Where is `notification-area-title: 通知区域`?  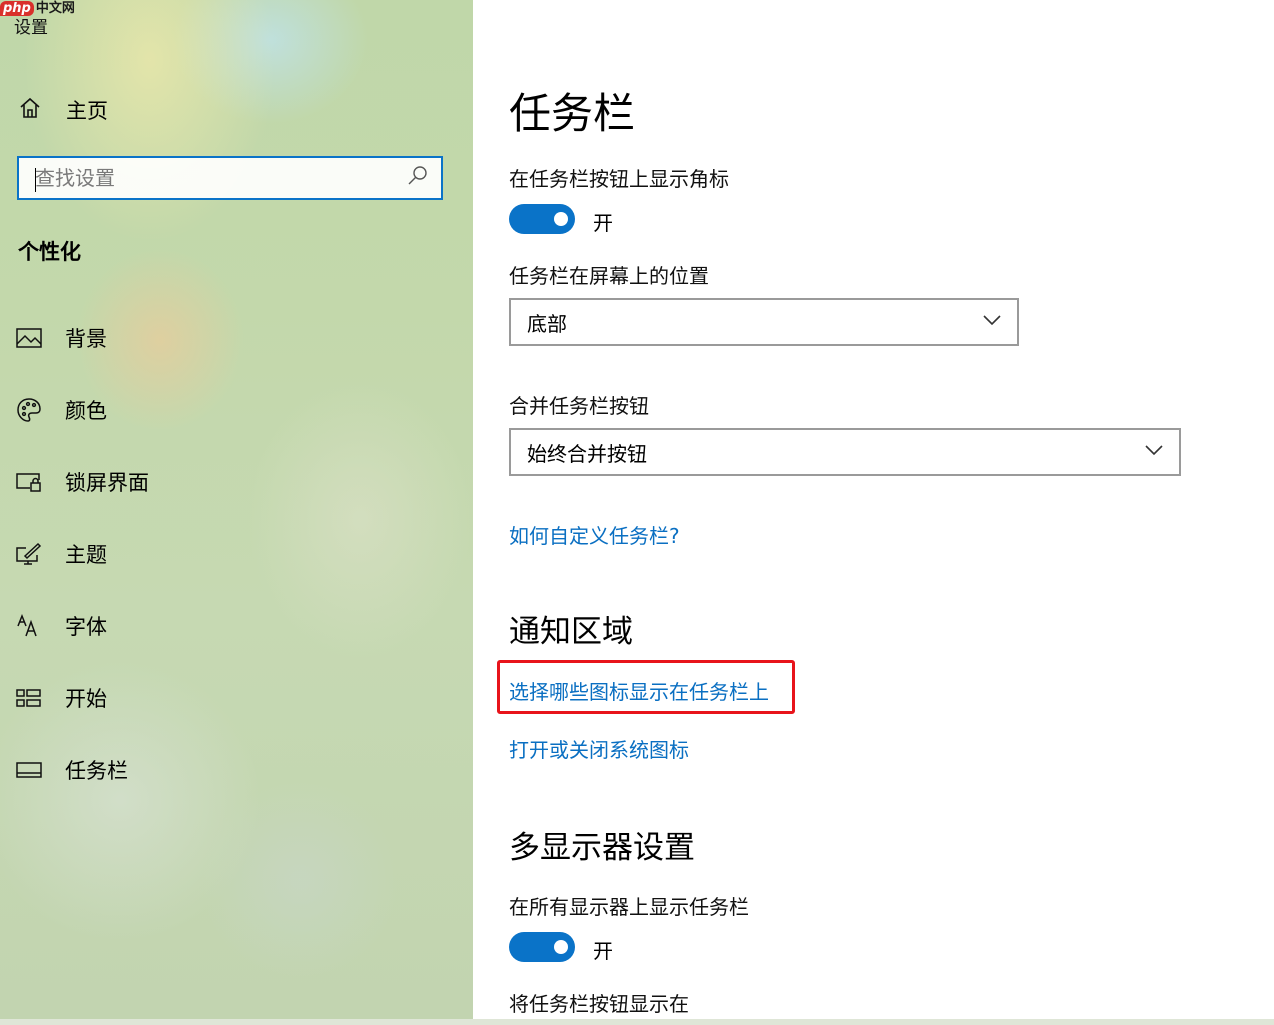 notification-area-title: 通知区域 is located at coordinates (571, 632).